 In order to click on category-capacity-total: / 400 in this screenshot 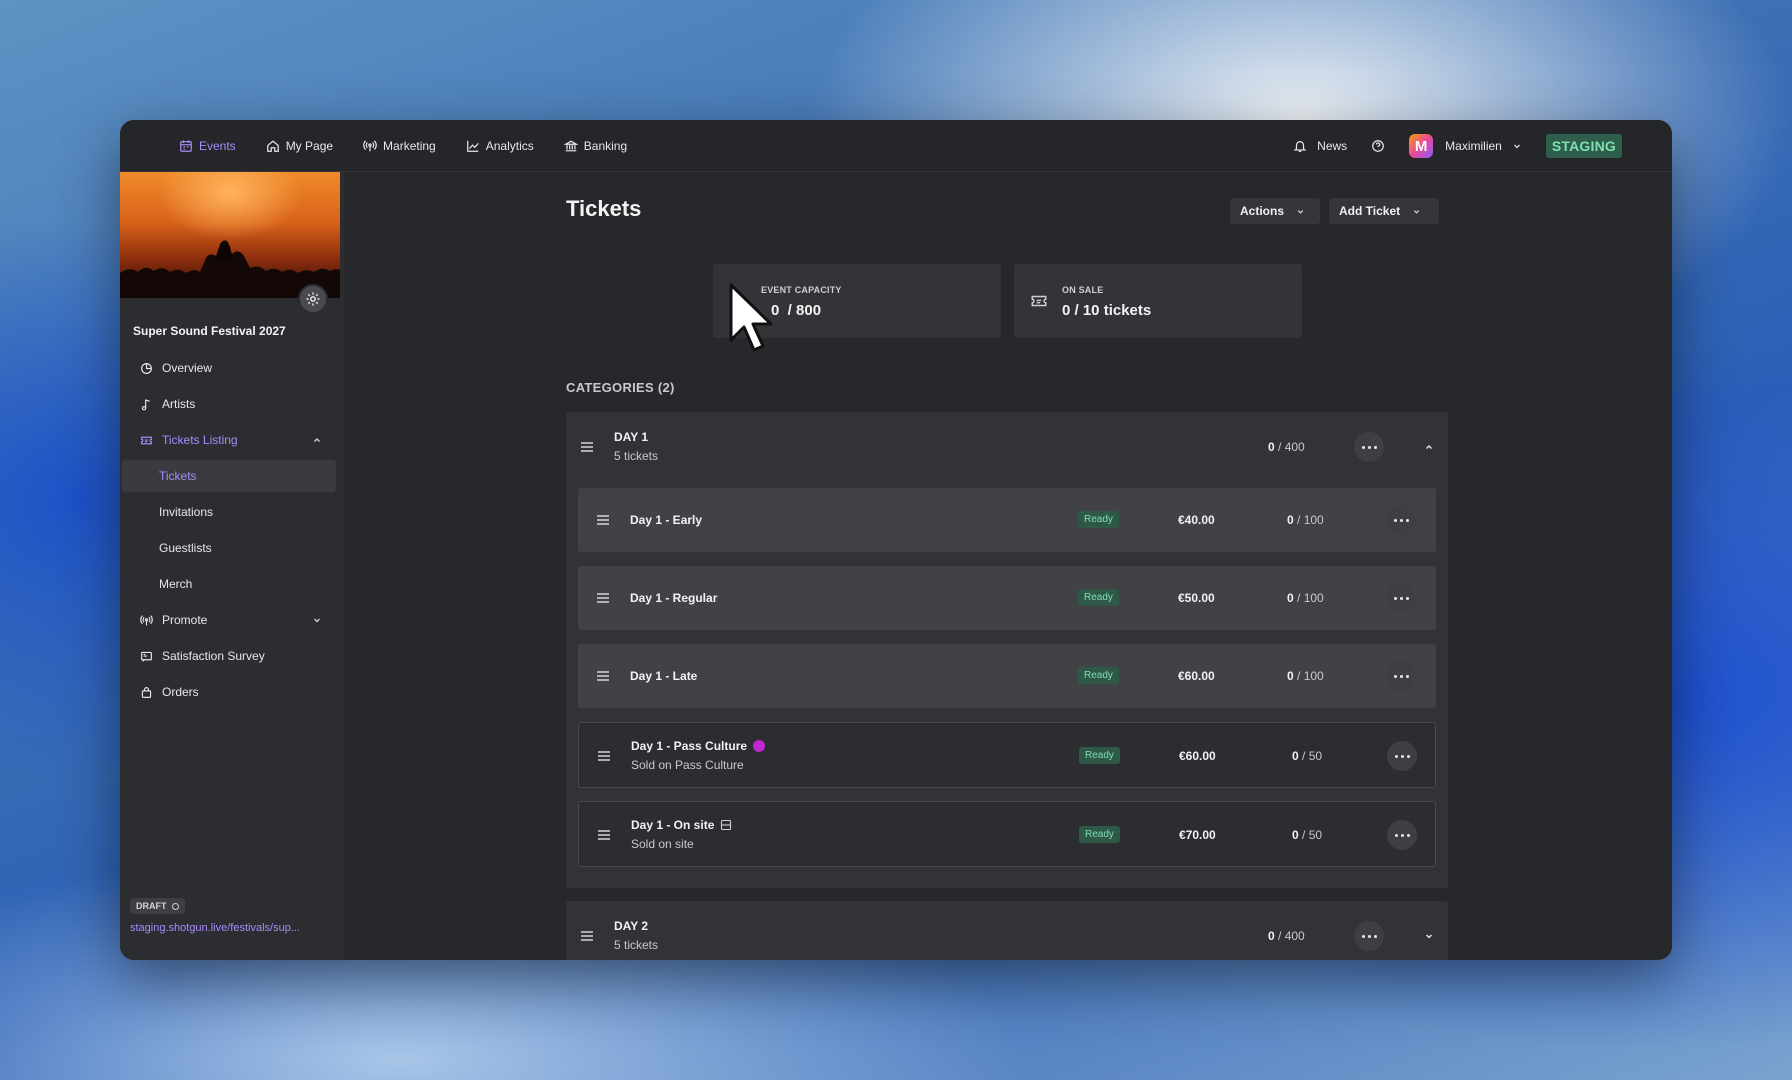, I will do `click(1289, 936)`.